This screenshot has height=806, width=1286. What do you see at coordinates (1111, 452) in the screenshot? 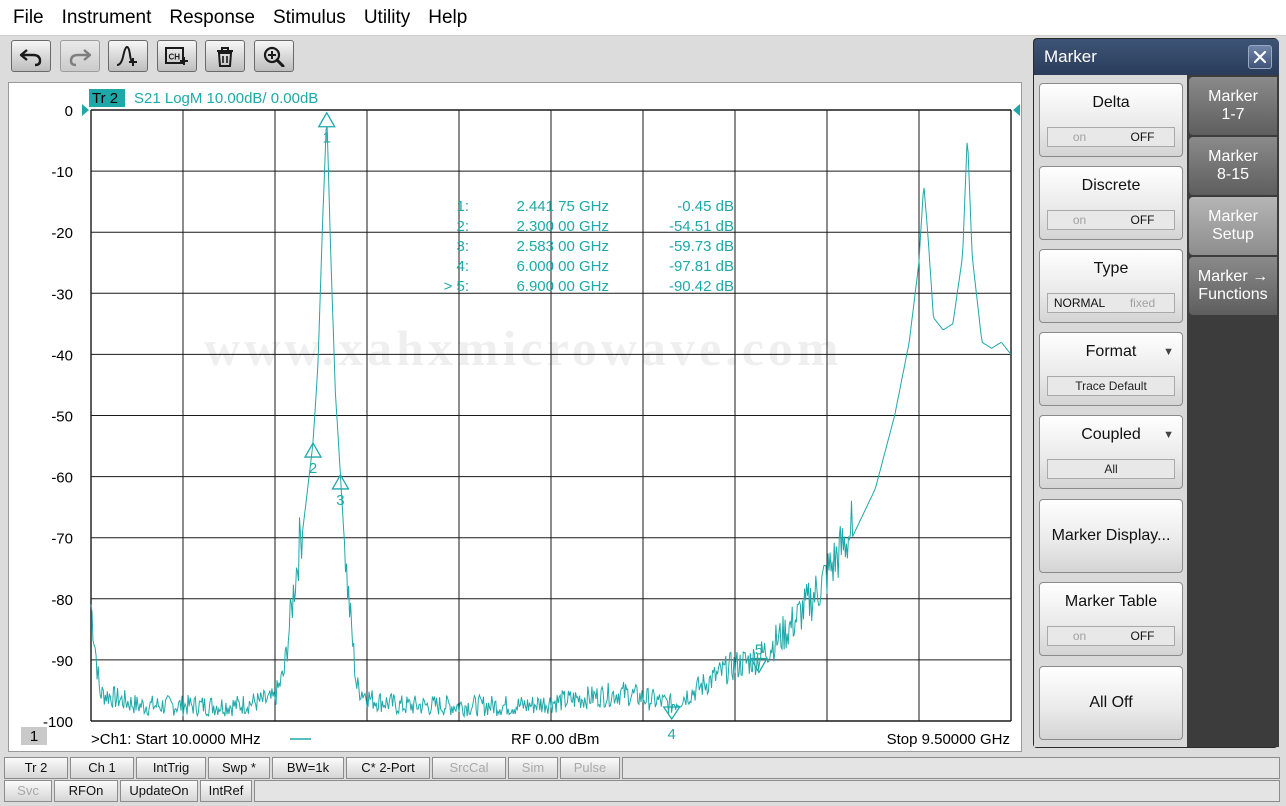
I see `coupled-softkey: Coupled ▼ All` at bounding box center [1111, 452].